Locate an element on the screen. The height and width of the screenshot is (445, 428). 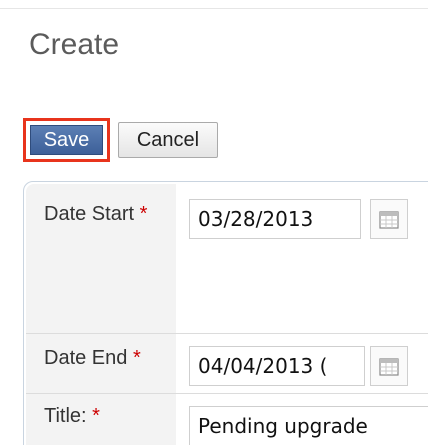
title-field: Pending upgrade is located at coordinates (308, 425).